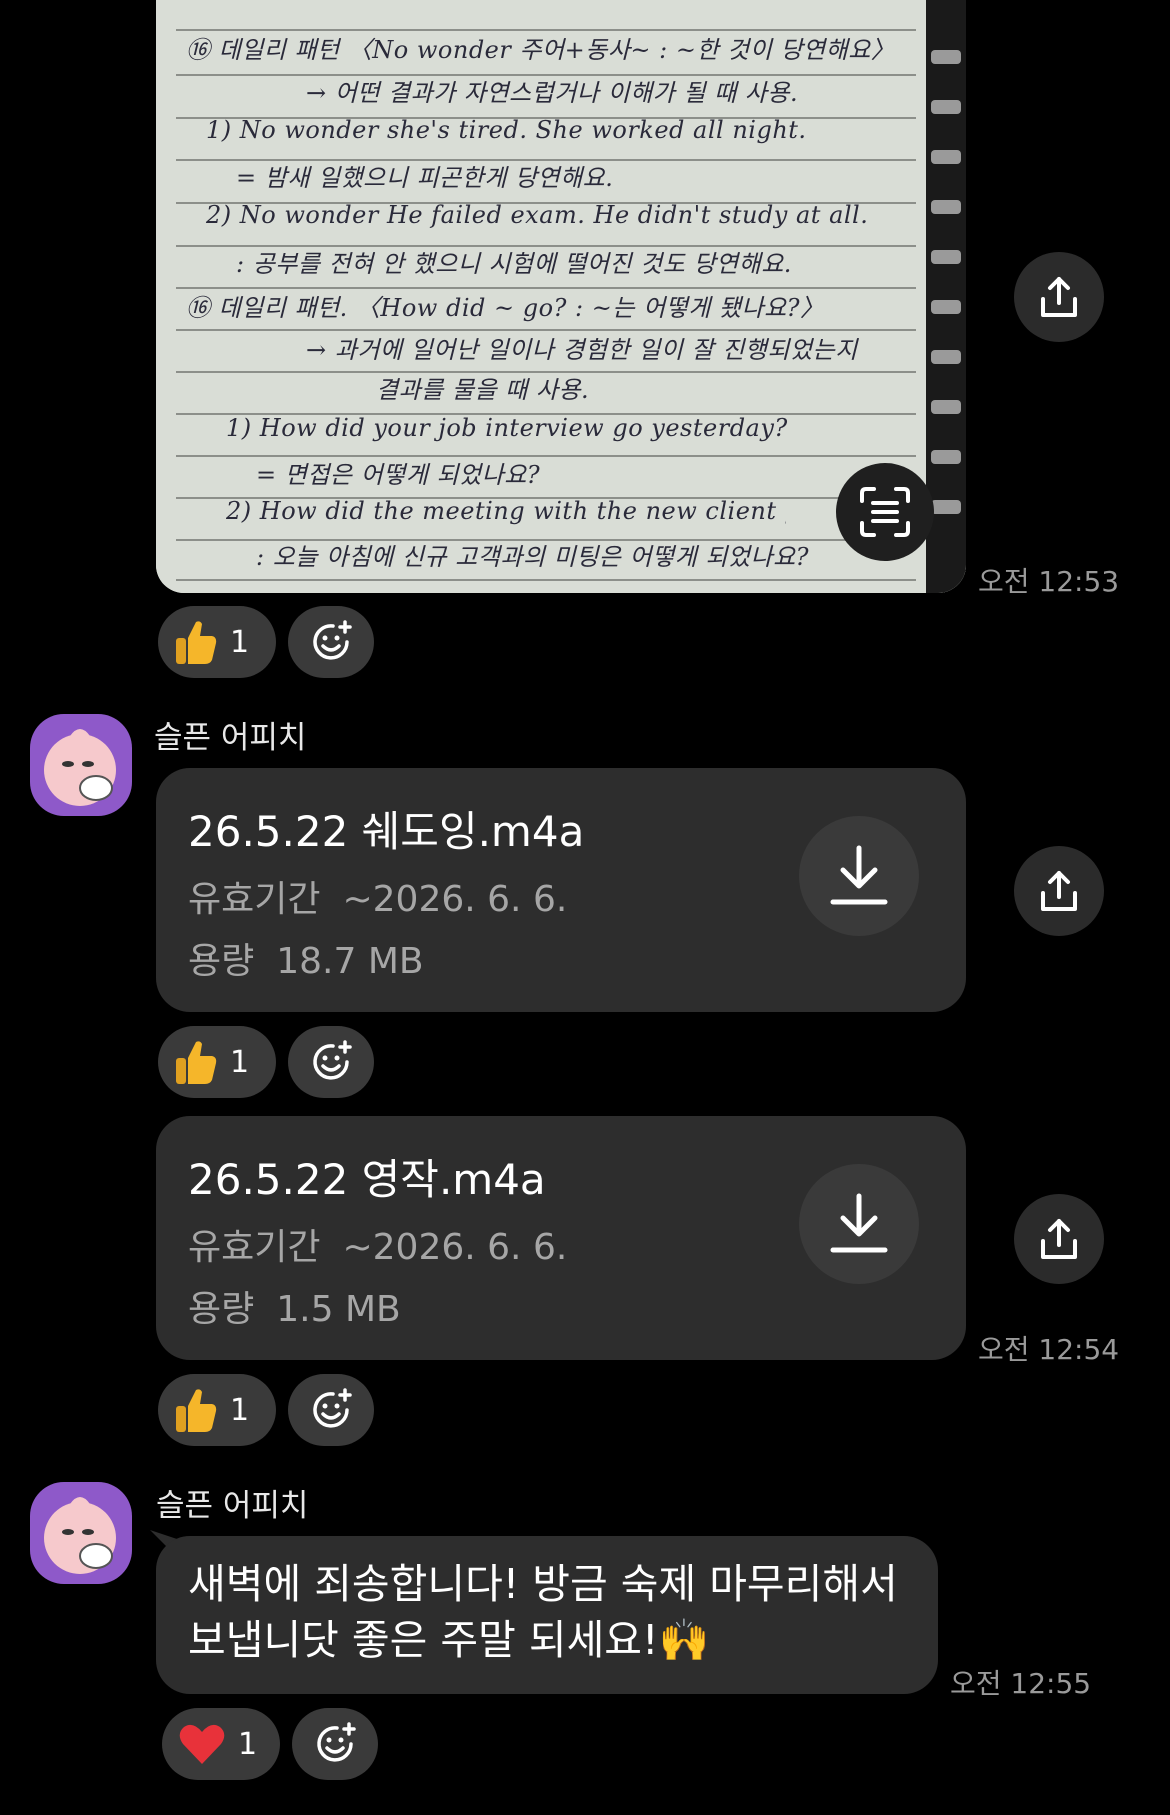 The height and width of the screenshot is (1815, 1170). What do you see at coordinates (1021, 1683) in the screenshot?
I see `message-time: 오전 12:55` at bounding box center [1021, 1683].